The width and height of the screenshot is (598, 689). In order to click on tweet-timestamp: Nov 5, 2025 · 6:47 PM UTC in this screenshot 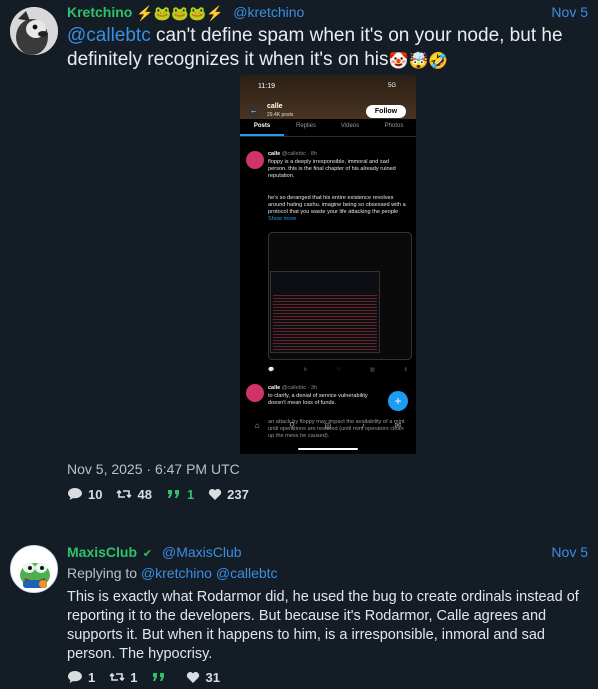, I will do `click(153, 469)`.